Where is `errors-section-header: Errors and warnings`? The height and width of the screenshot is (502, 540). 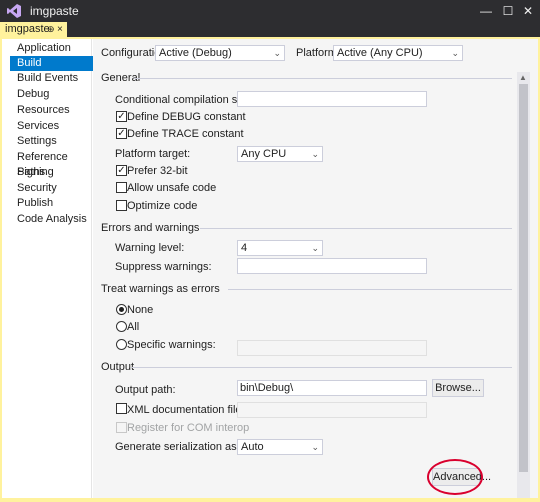
errors-section-header: Errors and warnings is located at coordinates (150, 228).